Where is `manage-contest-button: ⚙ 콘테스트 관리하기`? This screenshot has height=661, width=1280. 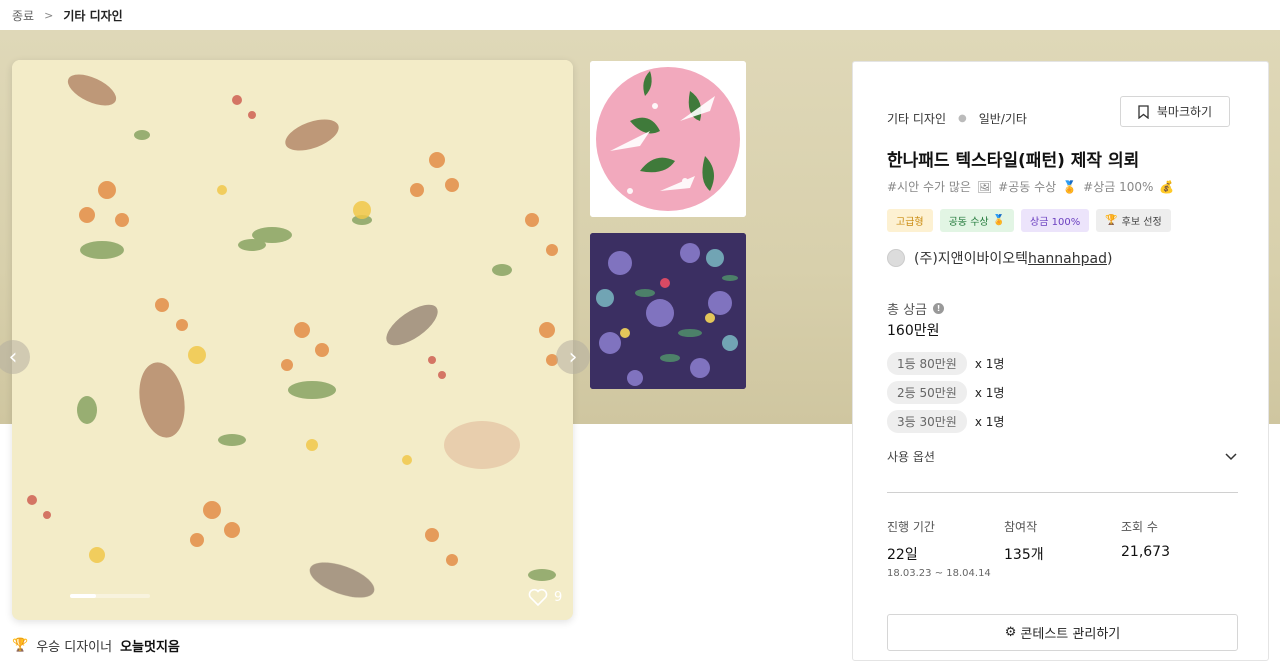
manage-contest-button: ⚙ 콘테스트 관리하기 is located at coordinates (1062, 632).